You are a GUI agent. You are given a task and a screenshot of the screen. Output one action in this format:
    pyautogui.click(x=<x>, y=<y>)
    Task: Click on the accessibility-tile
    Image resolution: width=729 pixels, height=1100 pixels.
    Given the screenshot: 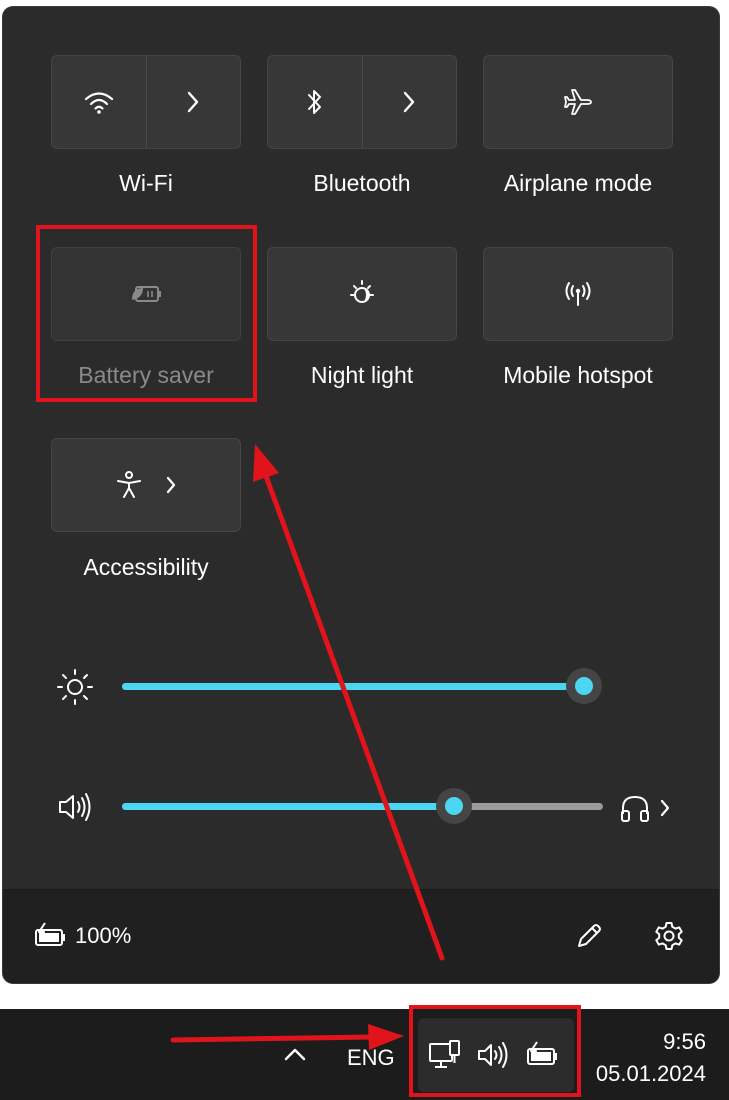 What is the action you would take?
    pyautogui.click(x=146, y=485)
    